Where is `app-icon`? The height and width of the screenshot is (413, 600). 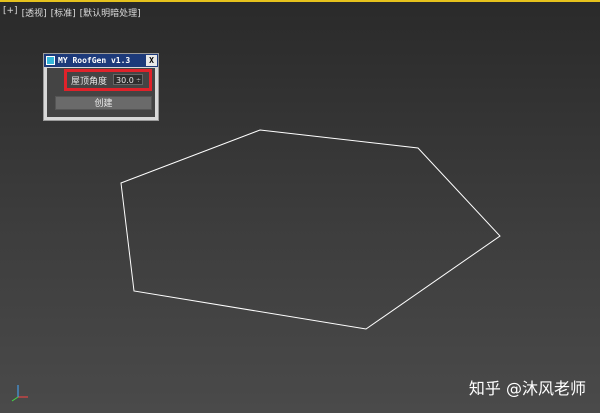
app-icon is located at coordinates (50, 60).